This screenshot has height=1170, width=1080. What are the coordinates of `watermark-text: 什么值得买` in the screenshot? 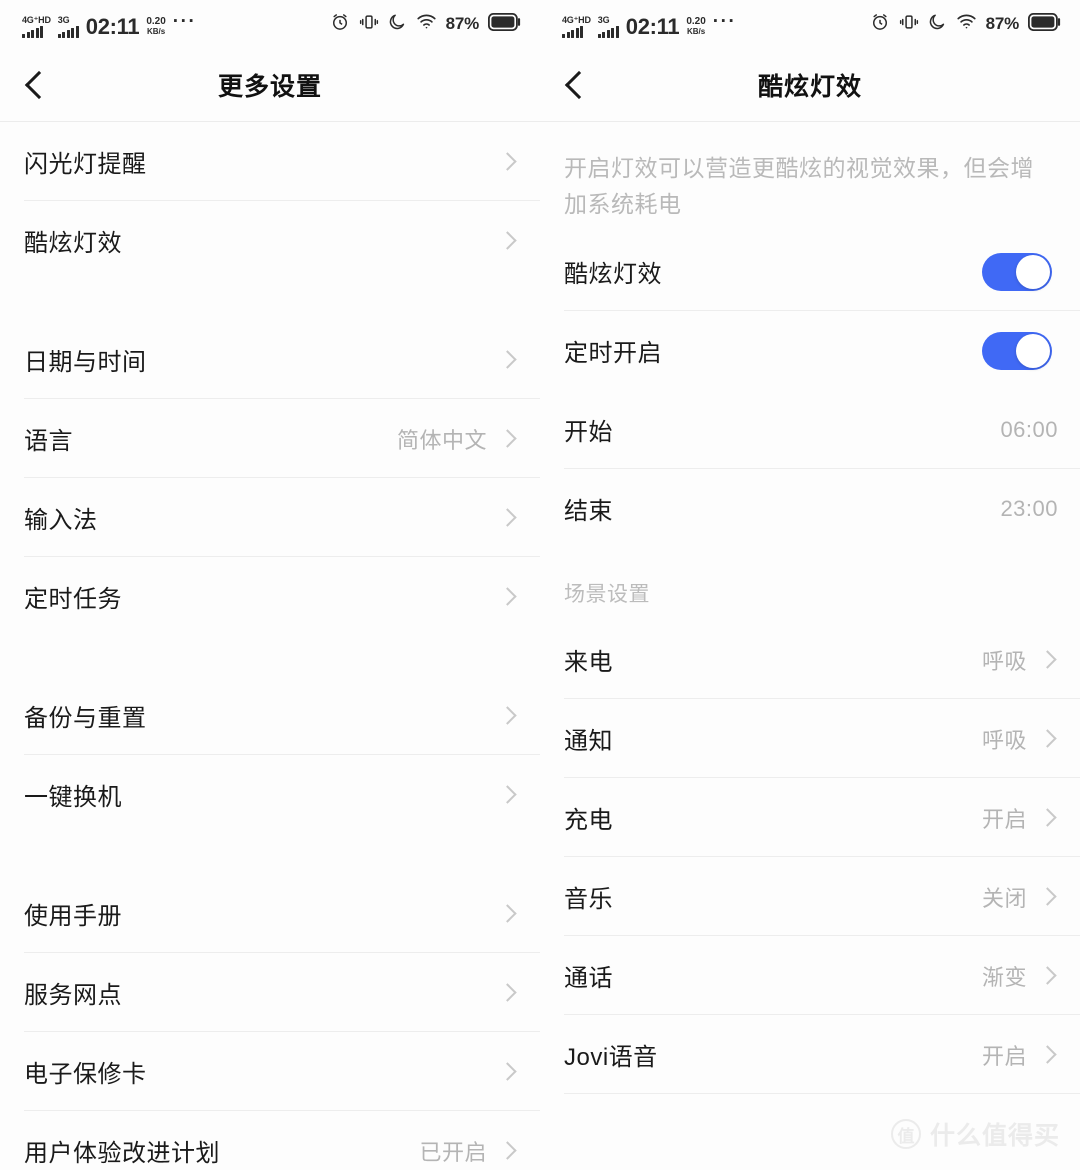 It's located at (994, 1136).